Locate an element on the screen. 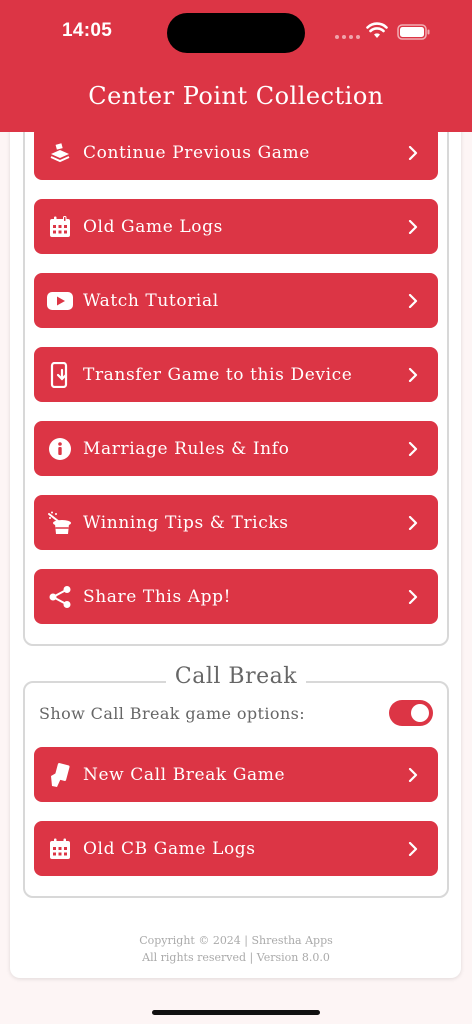 The image size is (472, 1024). share-icon is located at coordinates (60, 597).